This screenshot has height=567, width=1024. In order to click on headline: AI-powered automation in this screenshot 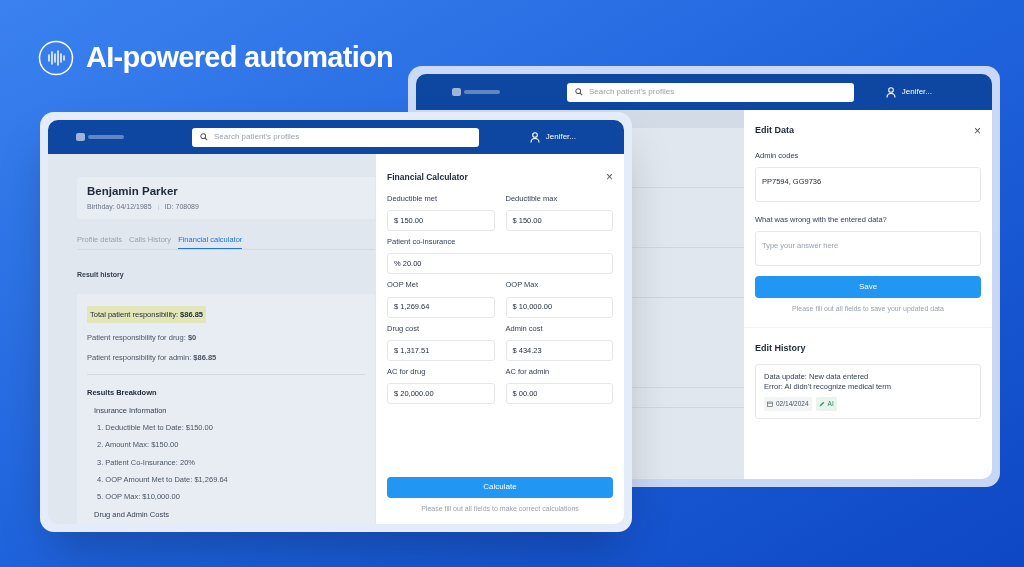, I will do `click(239, 57)`.